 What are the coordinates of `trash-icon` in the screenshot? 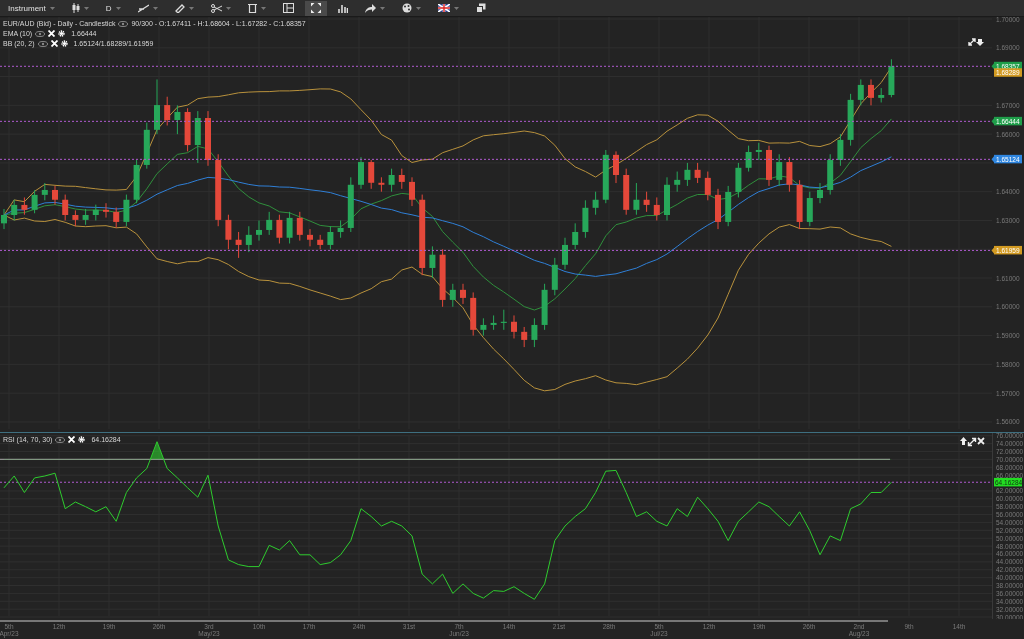 It's located at (252, 8).